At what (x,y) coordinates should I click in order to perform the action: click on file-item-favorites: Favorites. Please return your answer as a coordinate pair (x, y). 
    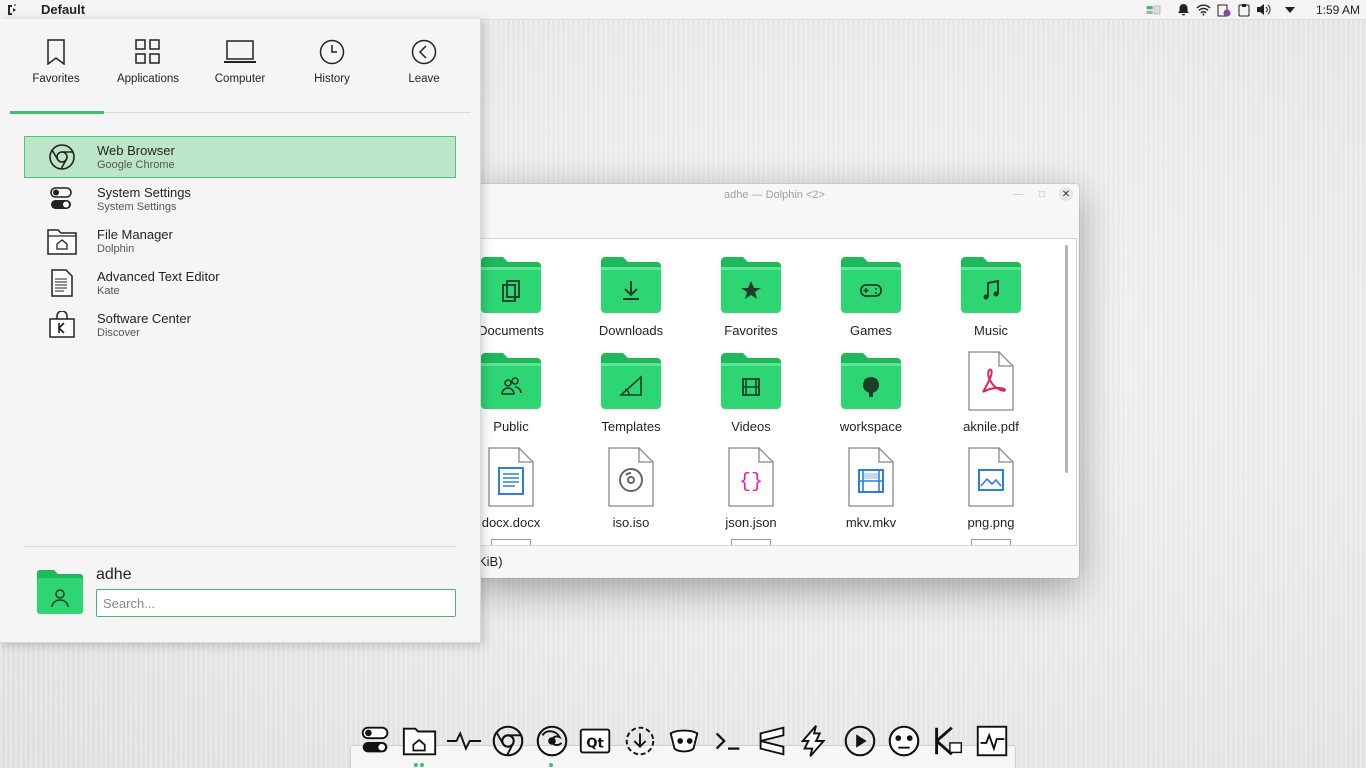
    Looking at the image, I should click on (751, 299).